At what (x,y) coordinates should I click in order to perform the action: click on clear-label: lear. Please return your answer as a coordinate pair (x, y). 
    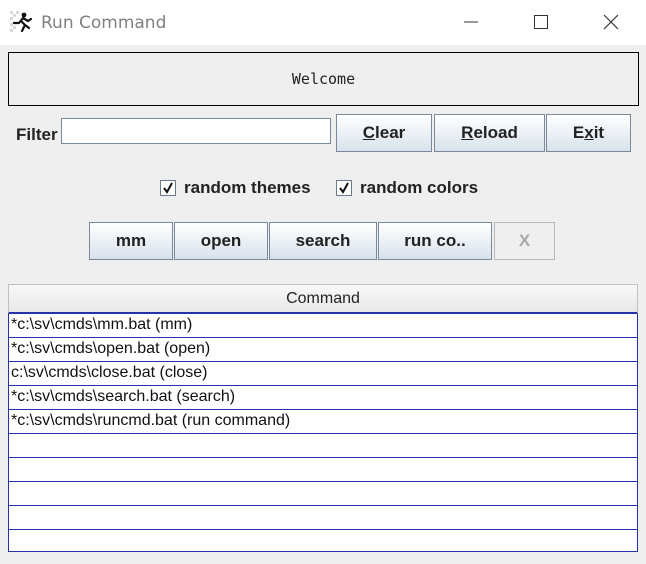
    Looking at the image, I should click on (390, 132).